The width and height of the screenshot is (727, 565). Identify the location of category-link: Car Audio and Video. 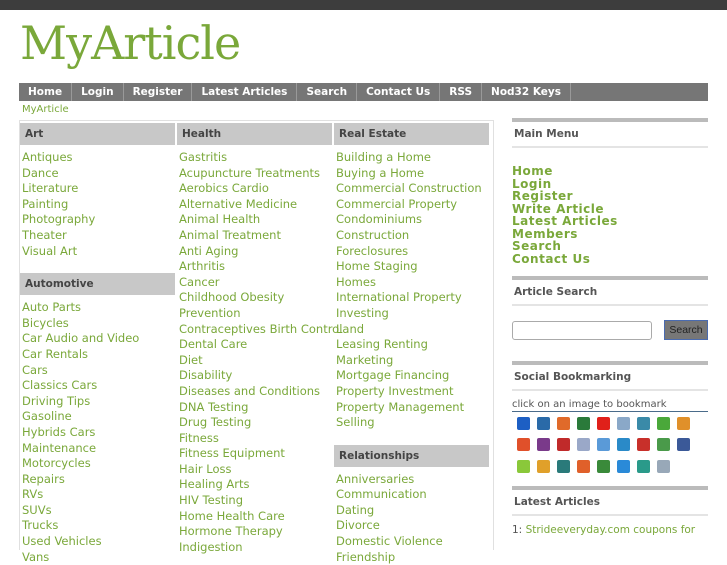
(97, 339).